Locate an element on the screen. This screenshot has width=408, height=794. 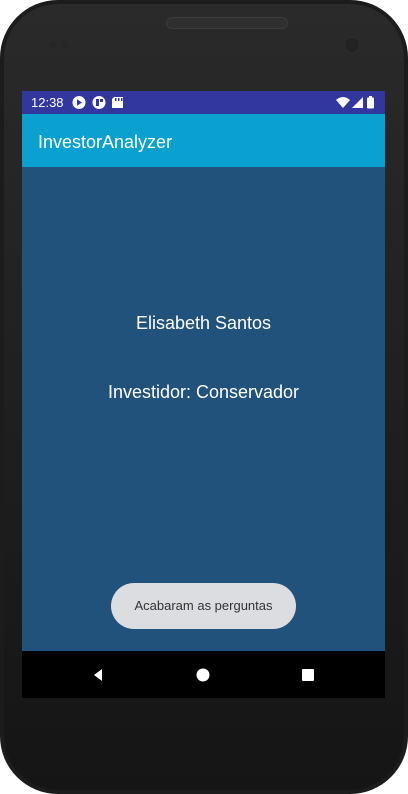
status-left-icons is located at coordinates (108, 102).